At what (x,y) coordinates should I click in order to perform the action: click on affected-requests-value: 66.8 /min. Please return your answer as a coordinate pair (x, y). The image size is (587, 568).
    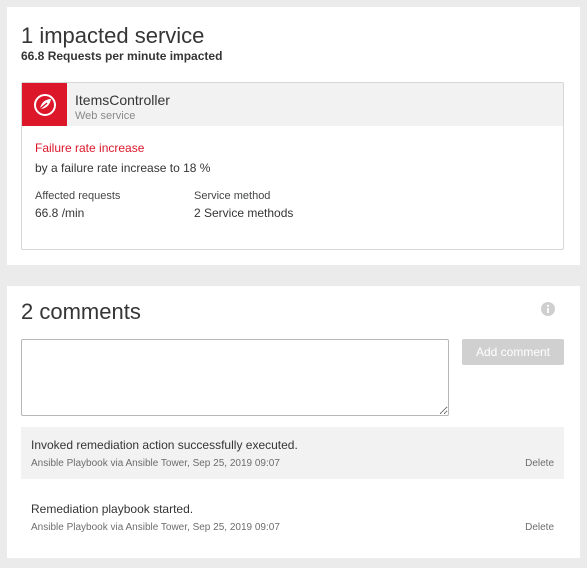
    Looking at the image, I should click on (60, 213).